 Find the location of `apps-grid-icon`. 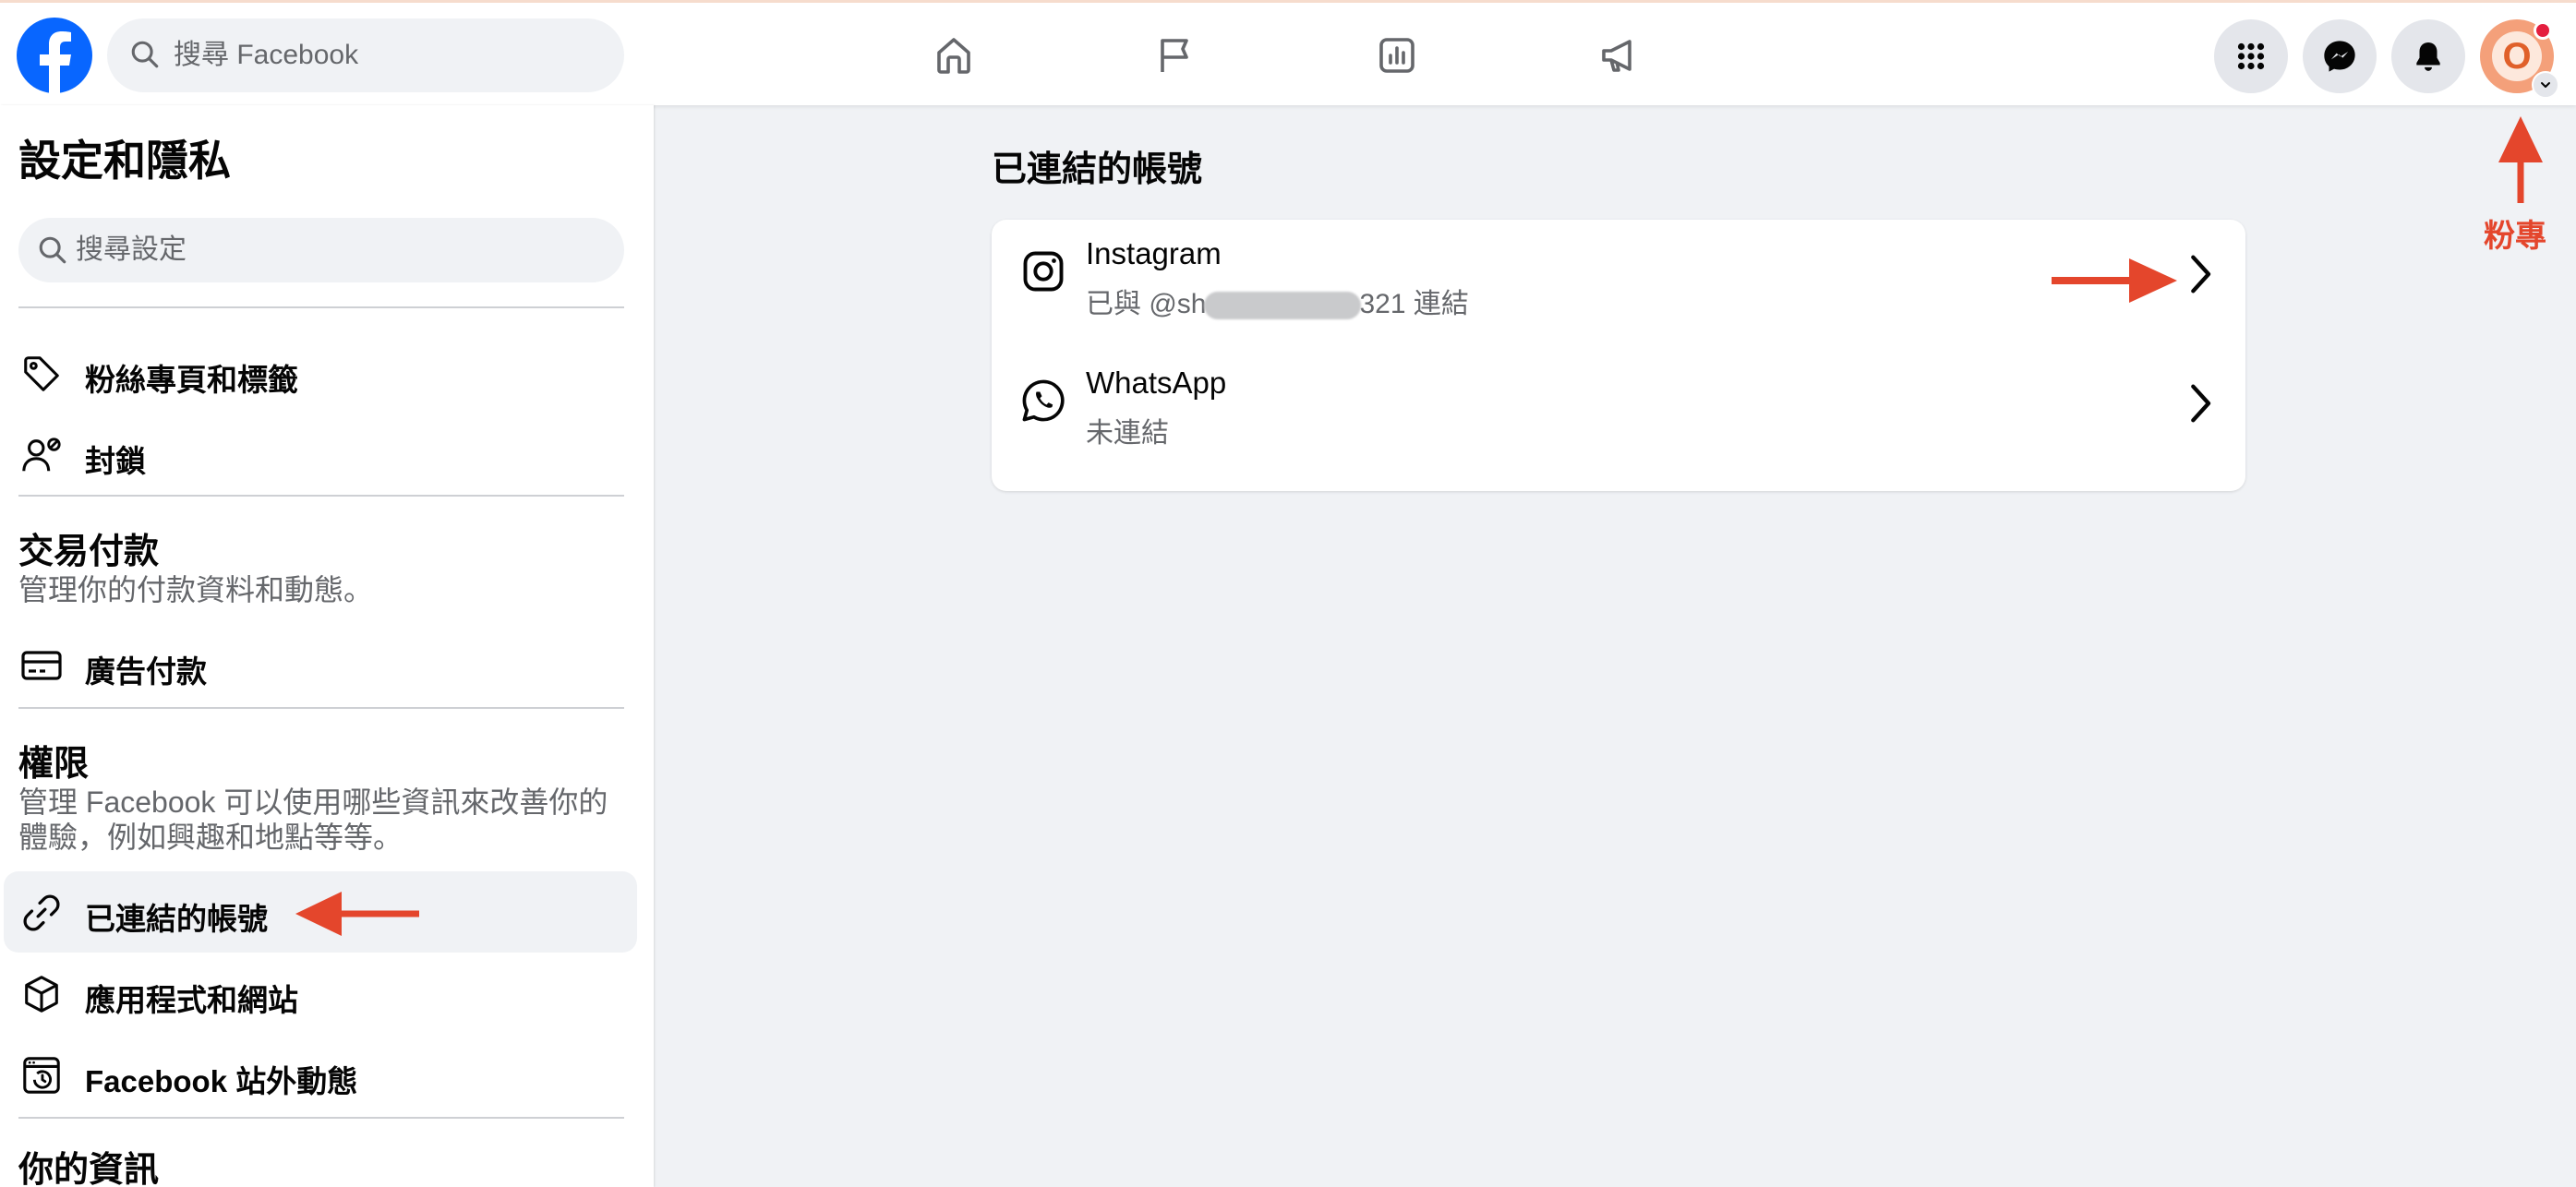

apps-grid-icon is located at coordinates (2251, 56).